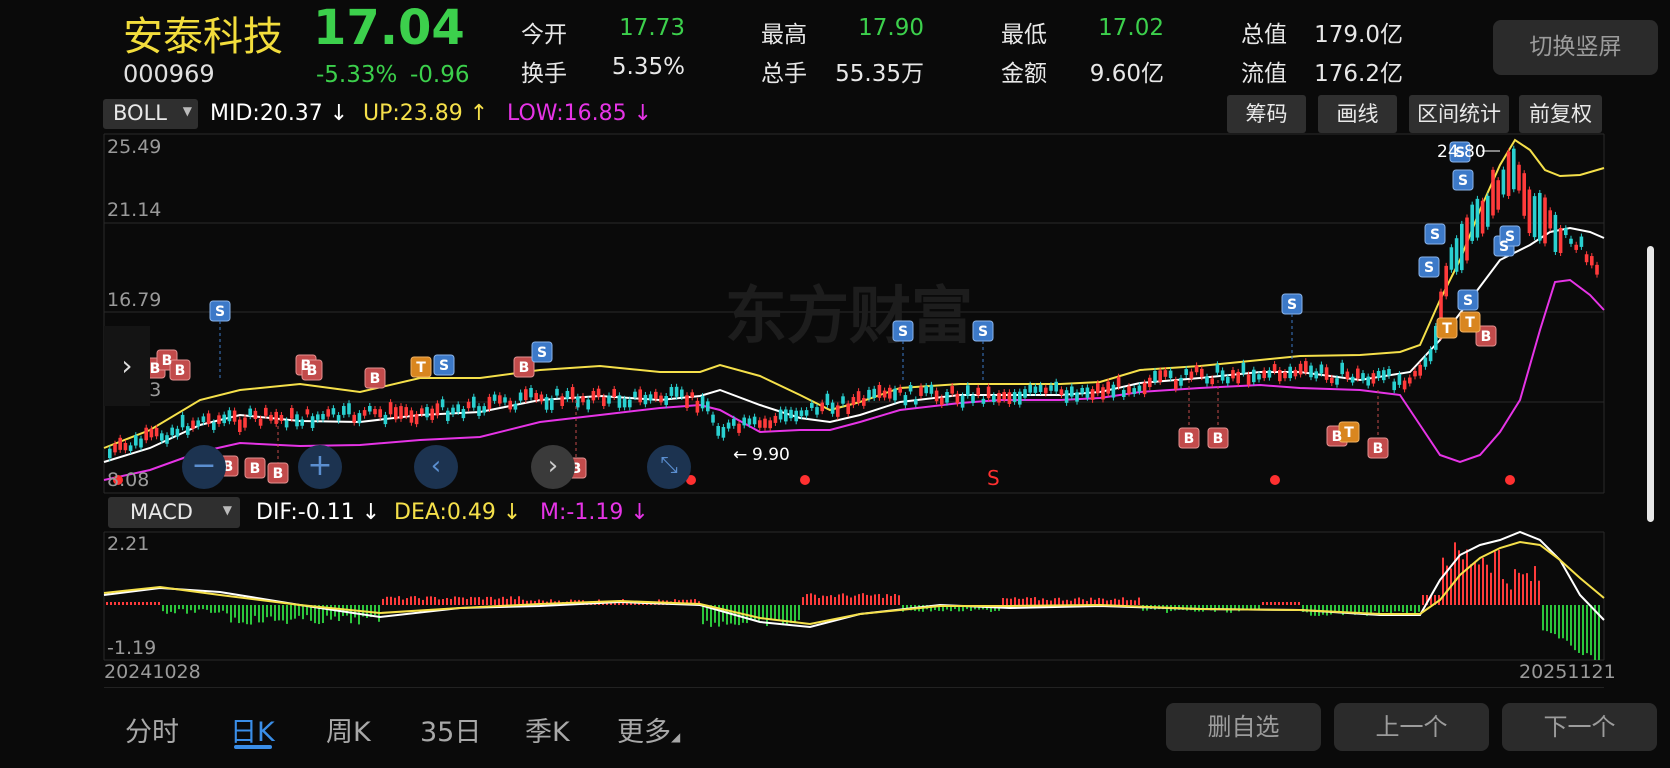  What do you see at coordinates (152, 729) in the screenshot?
I see `tab-intraday: 分时` at bounding box center [152, 729].